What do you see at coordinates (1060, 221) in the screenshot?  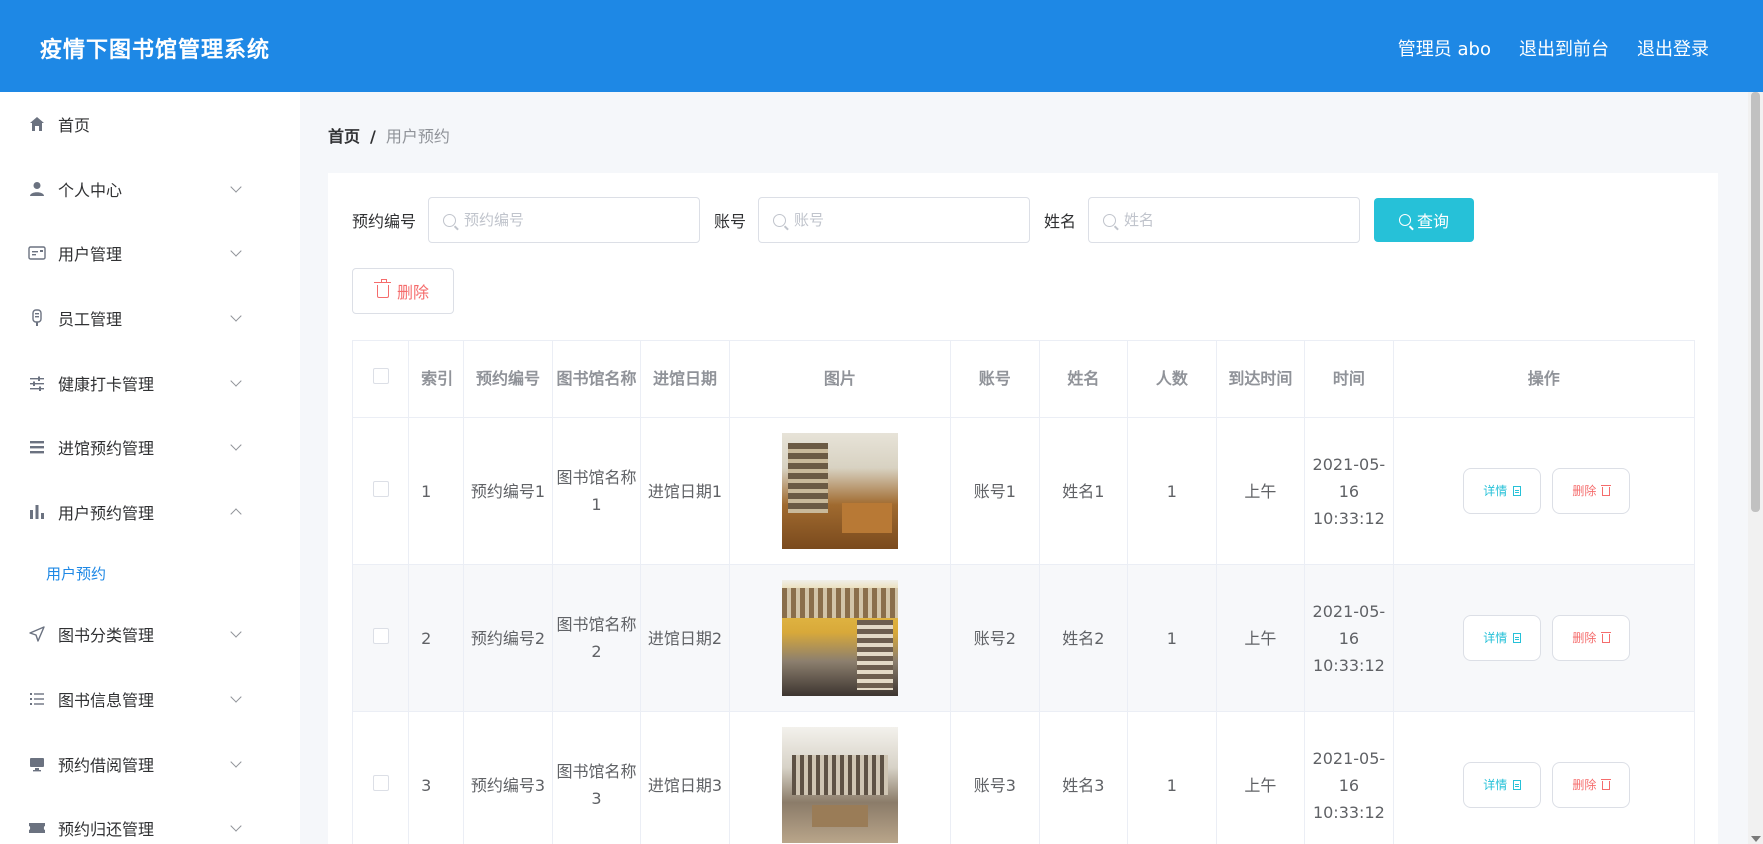 I see `name-label: 姓名` at bounding box center [1060, 221].